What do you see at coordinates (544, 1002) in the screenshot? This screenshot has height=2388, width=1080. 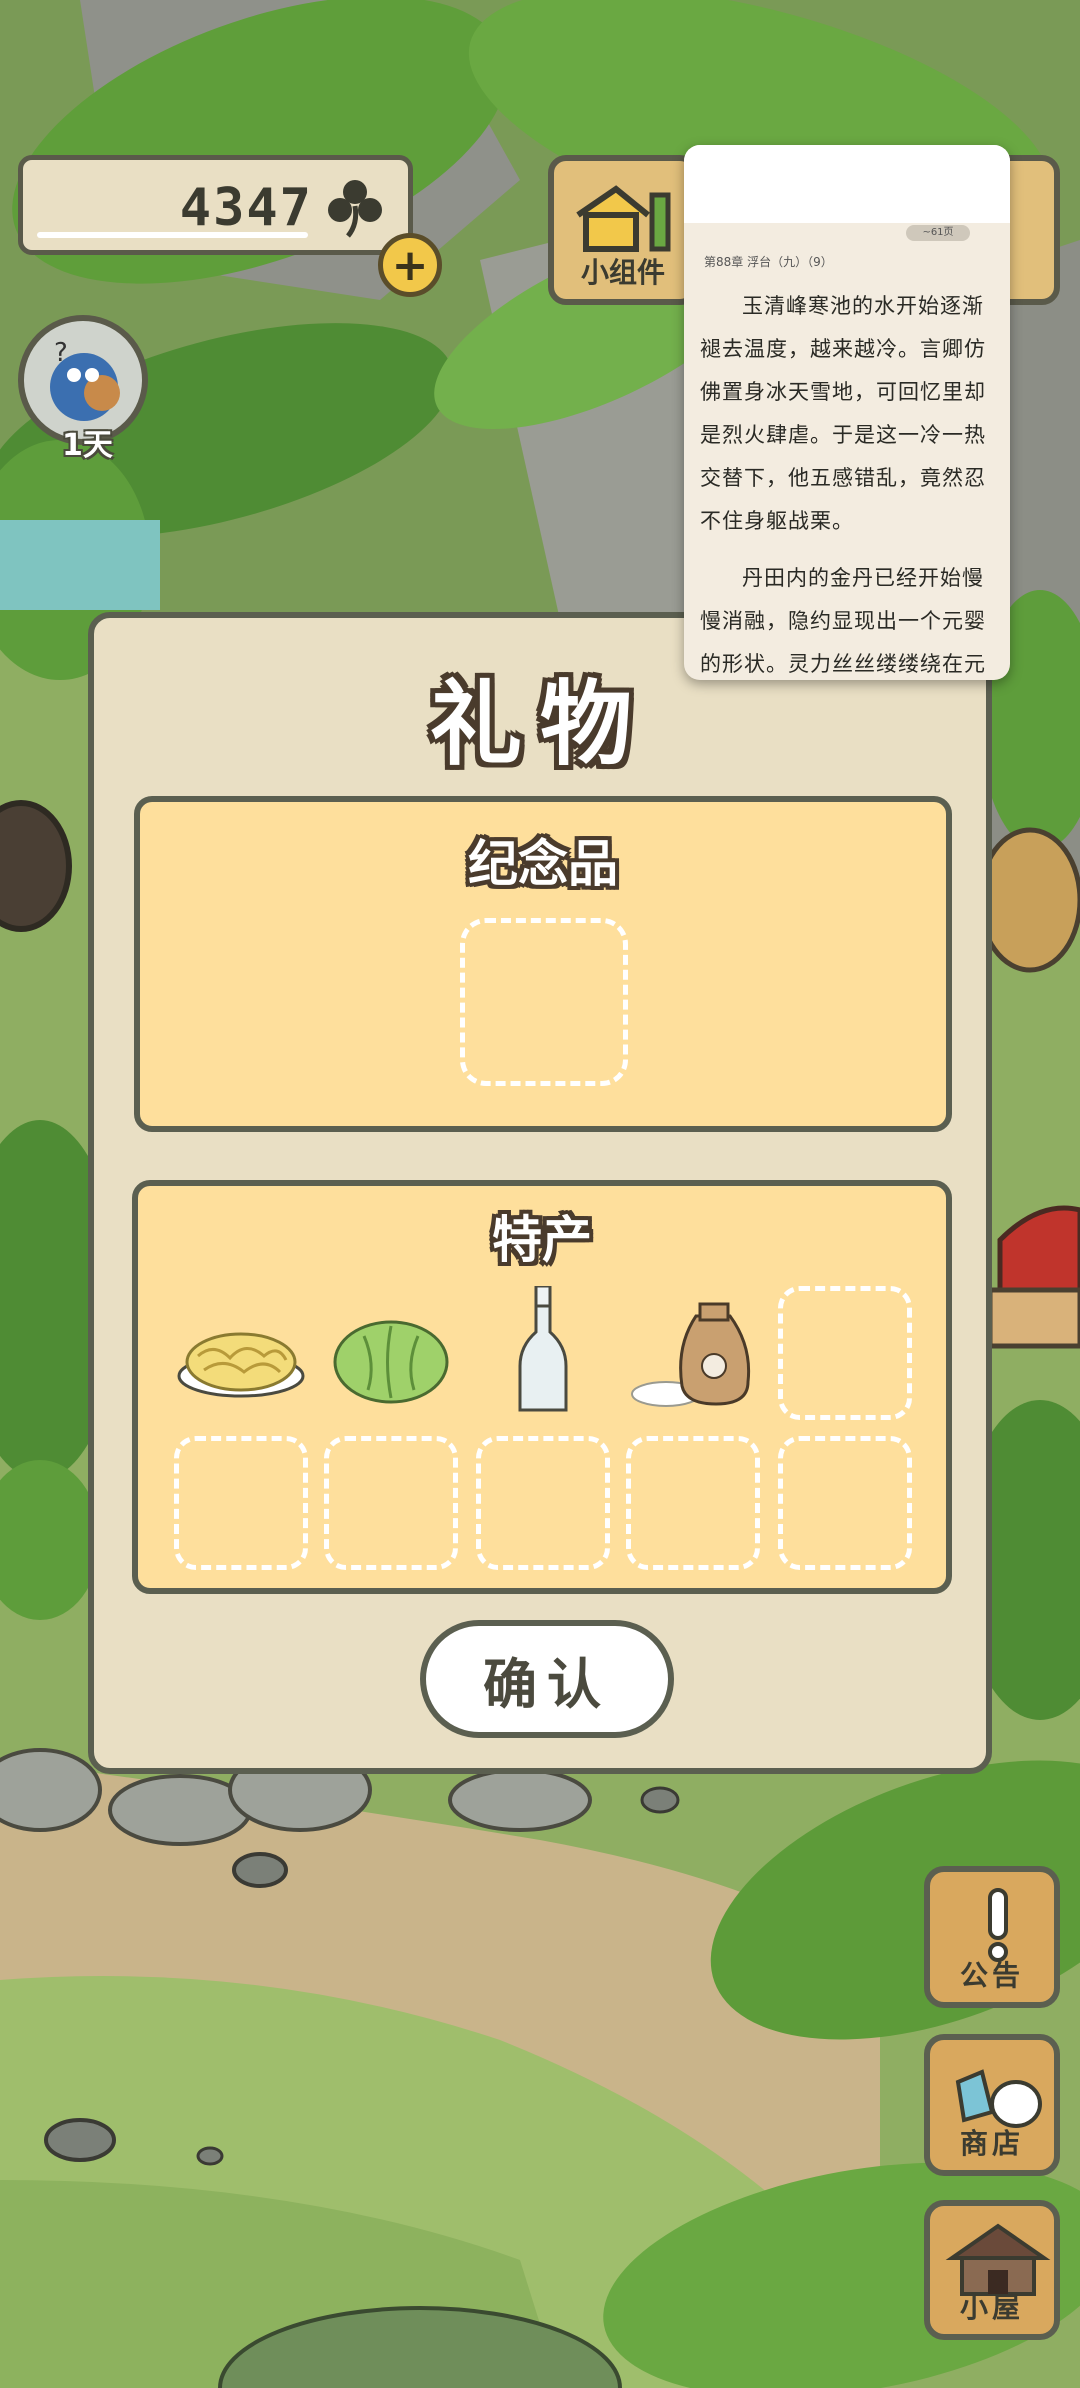 I see `souvenir-slot` at bounding box center [544, 1002].